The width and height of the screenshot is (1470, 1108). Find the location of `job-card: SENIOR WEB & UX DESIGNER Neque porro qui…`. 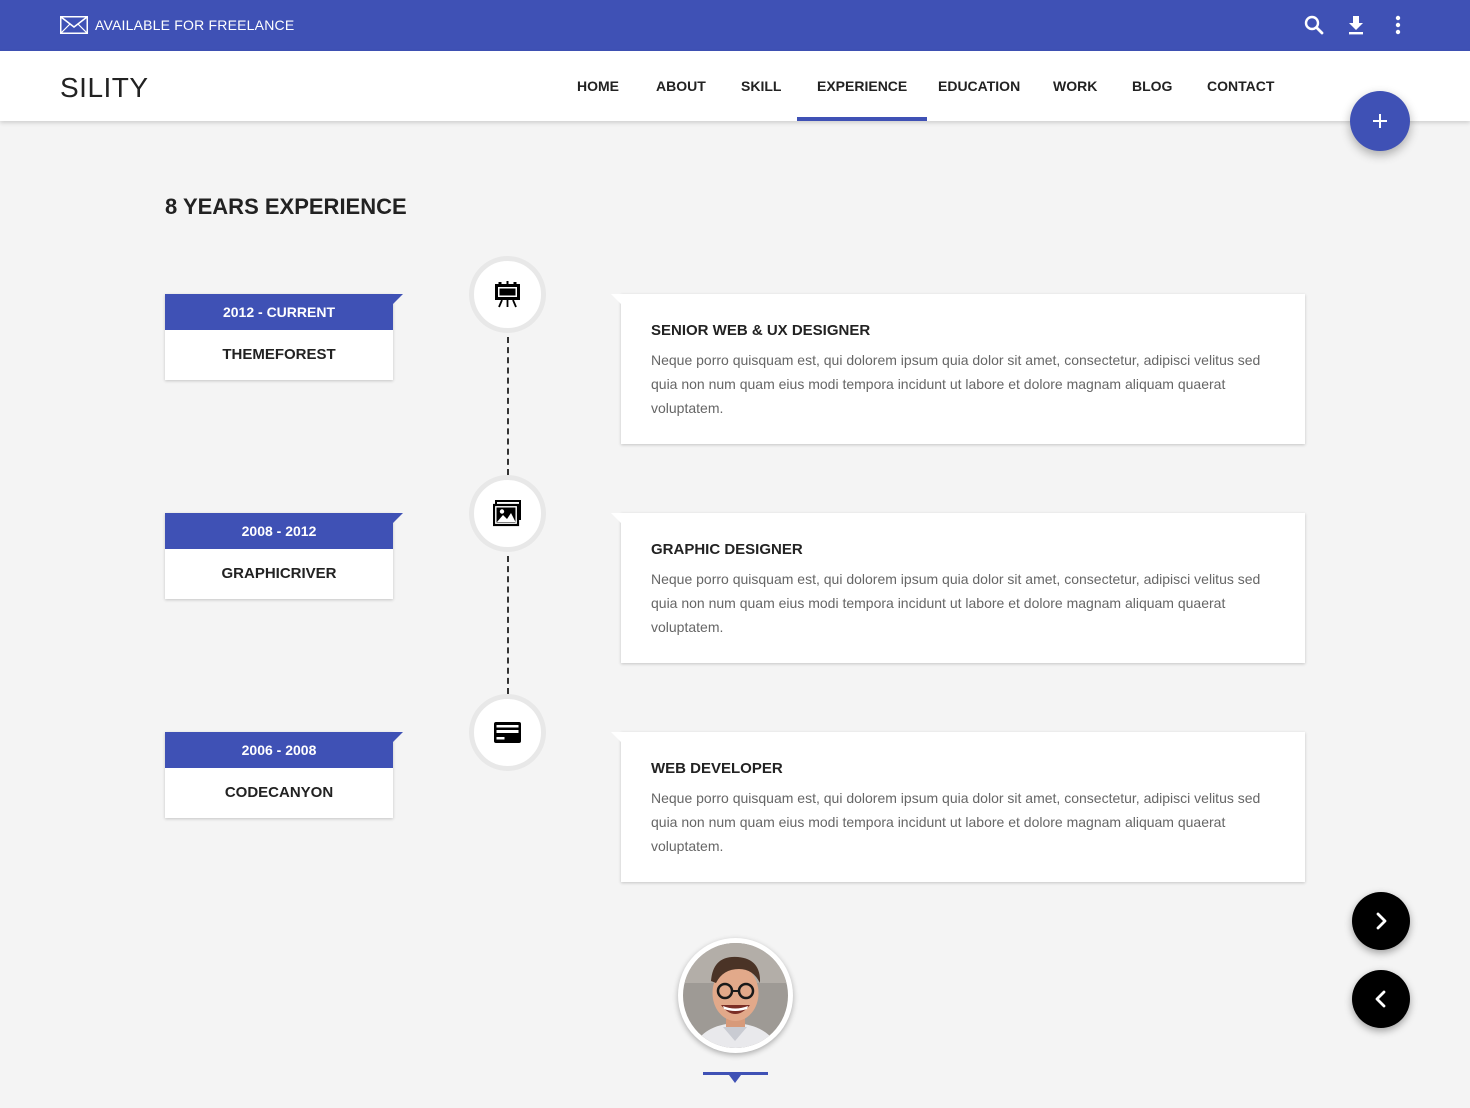

job-card: SENIOR WEB & UX DESIGNER Neque porro qui… is located at coordinates (958, 369).